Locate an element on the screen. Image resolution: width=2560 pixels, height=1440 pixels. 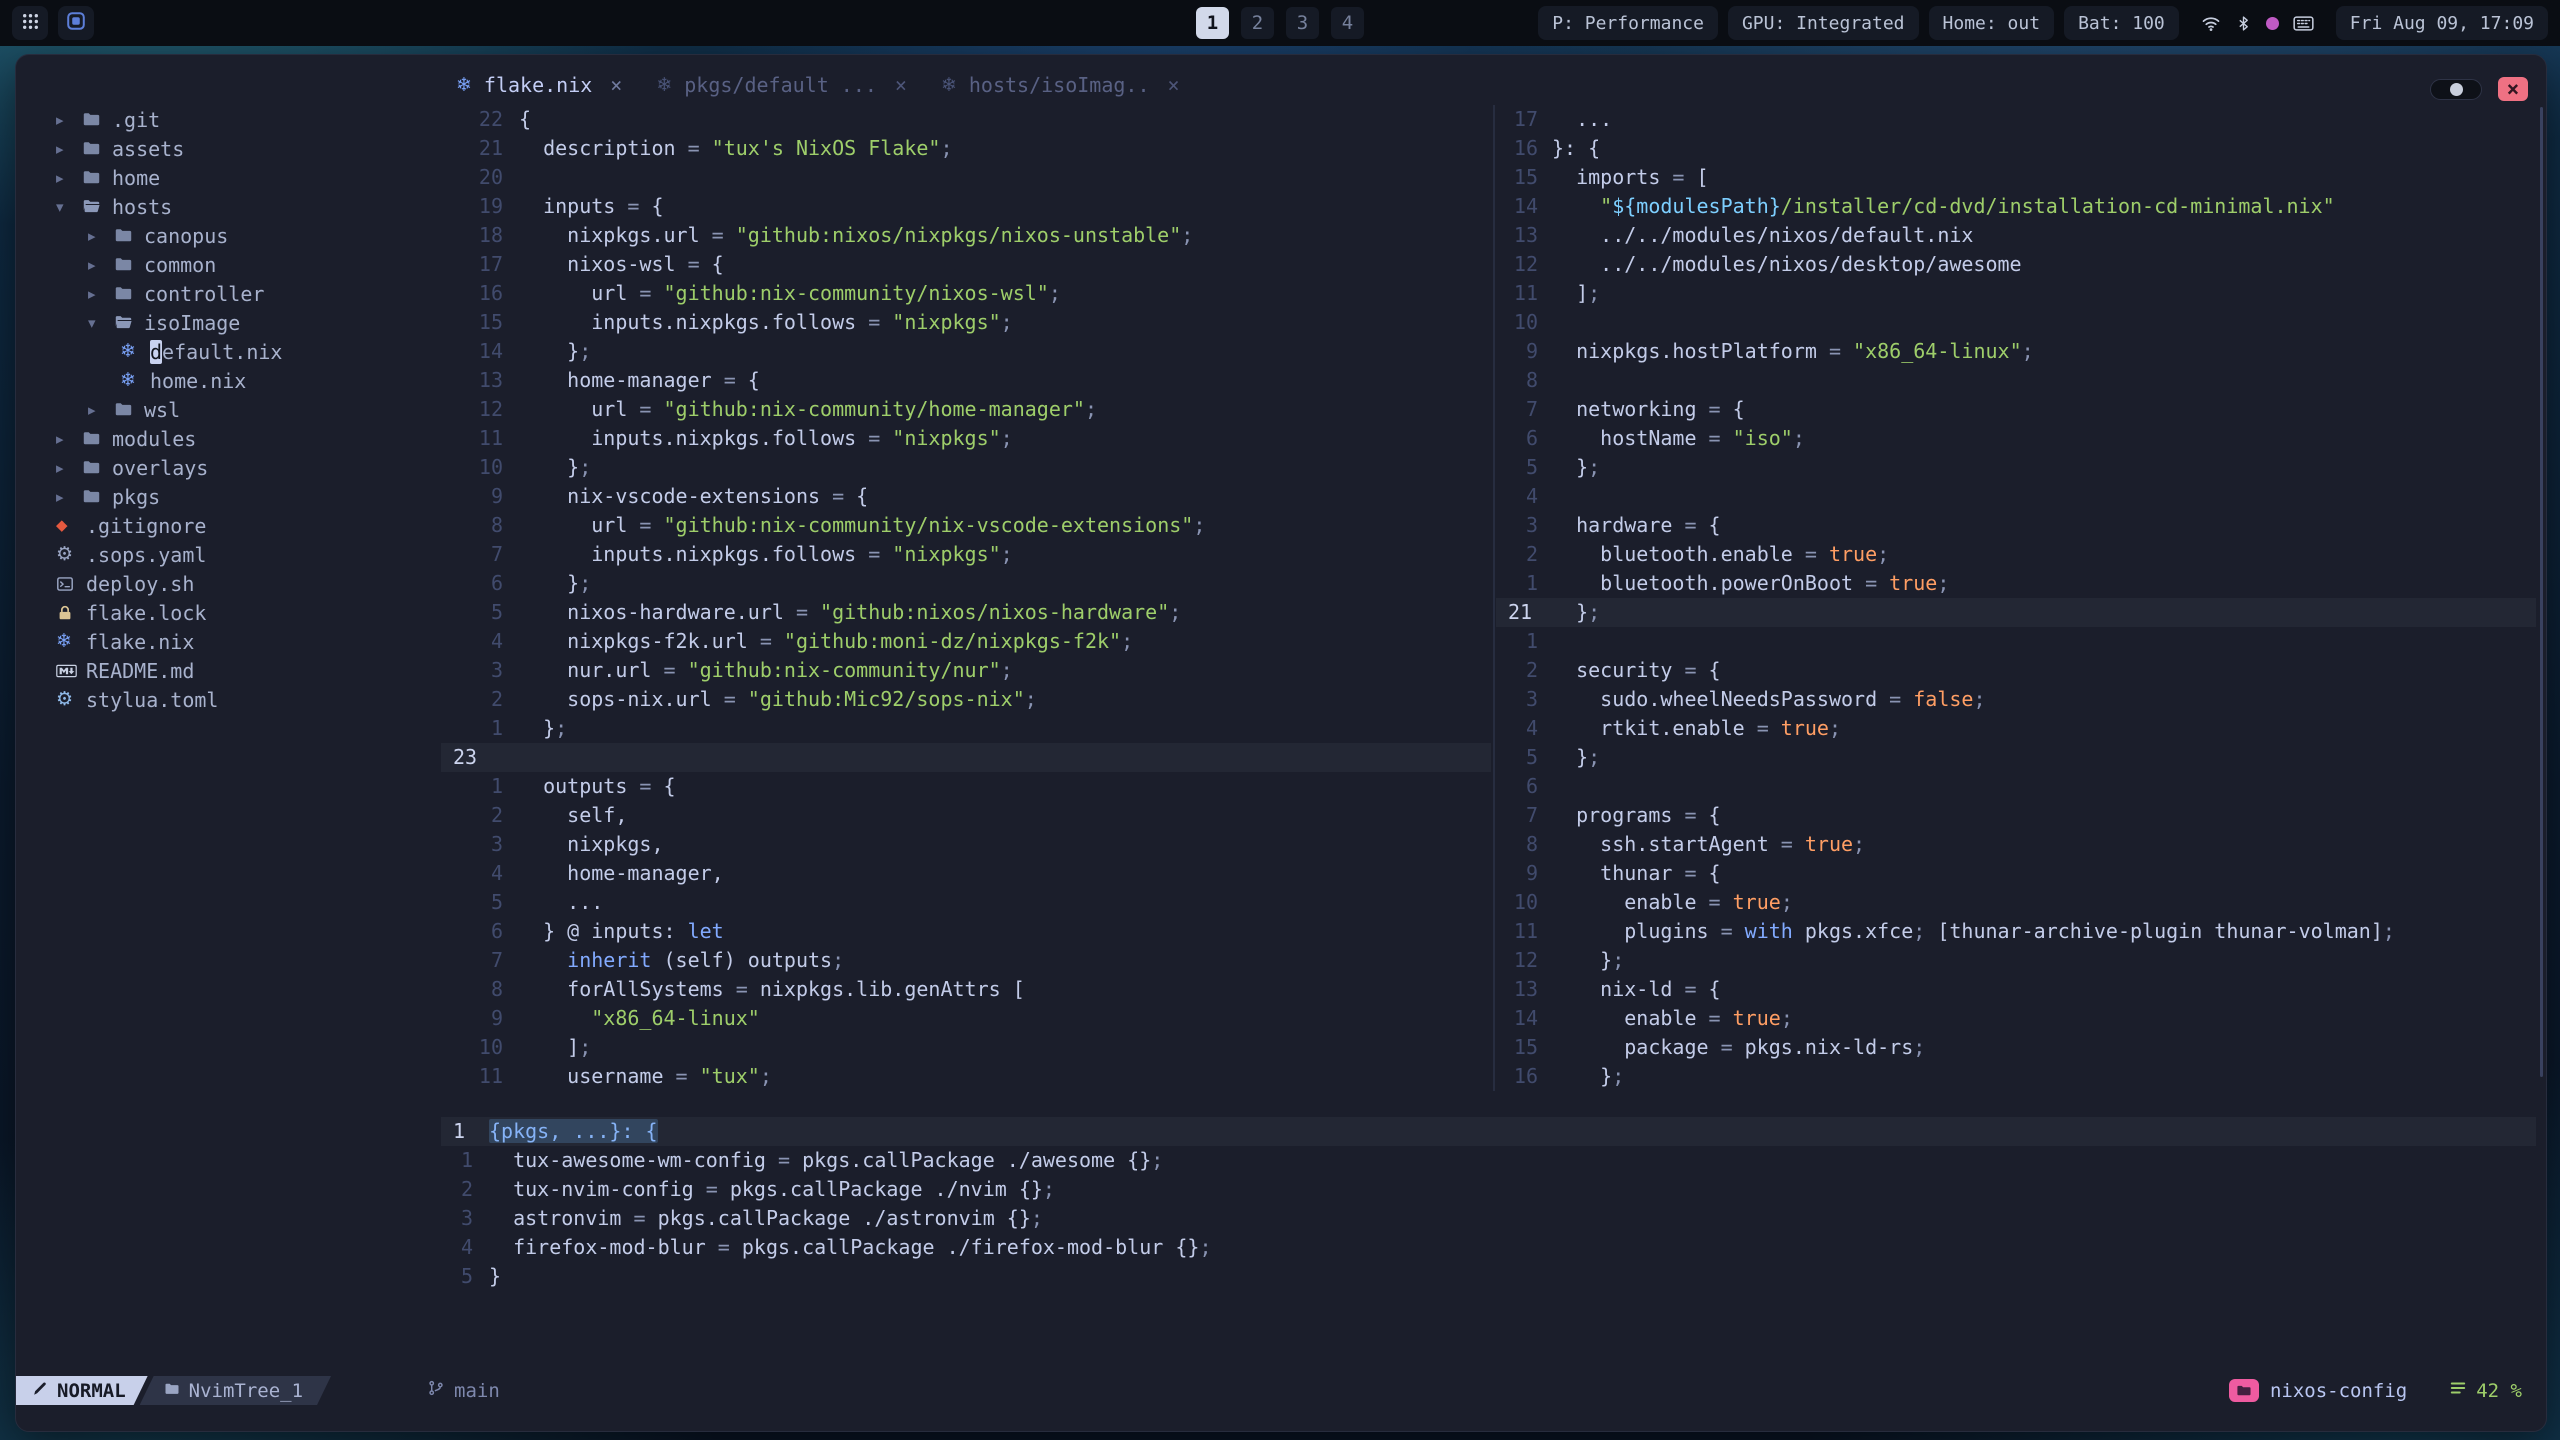
code-line: 11 ]; is located at coordinates (2016, 293).